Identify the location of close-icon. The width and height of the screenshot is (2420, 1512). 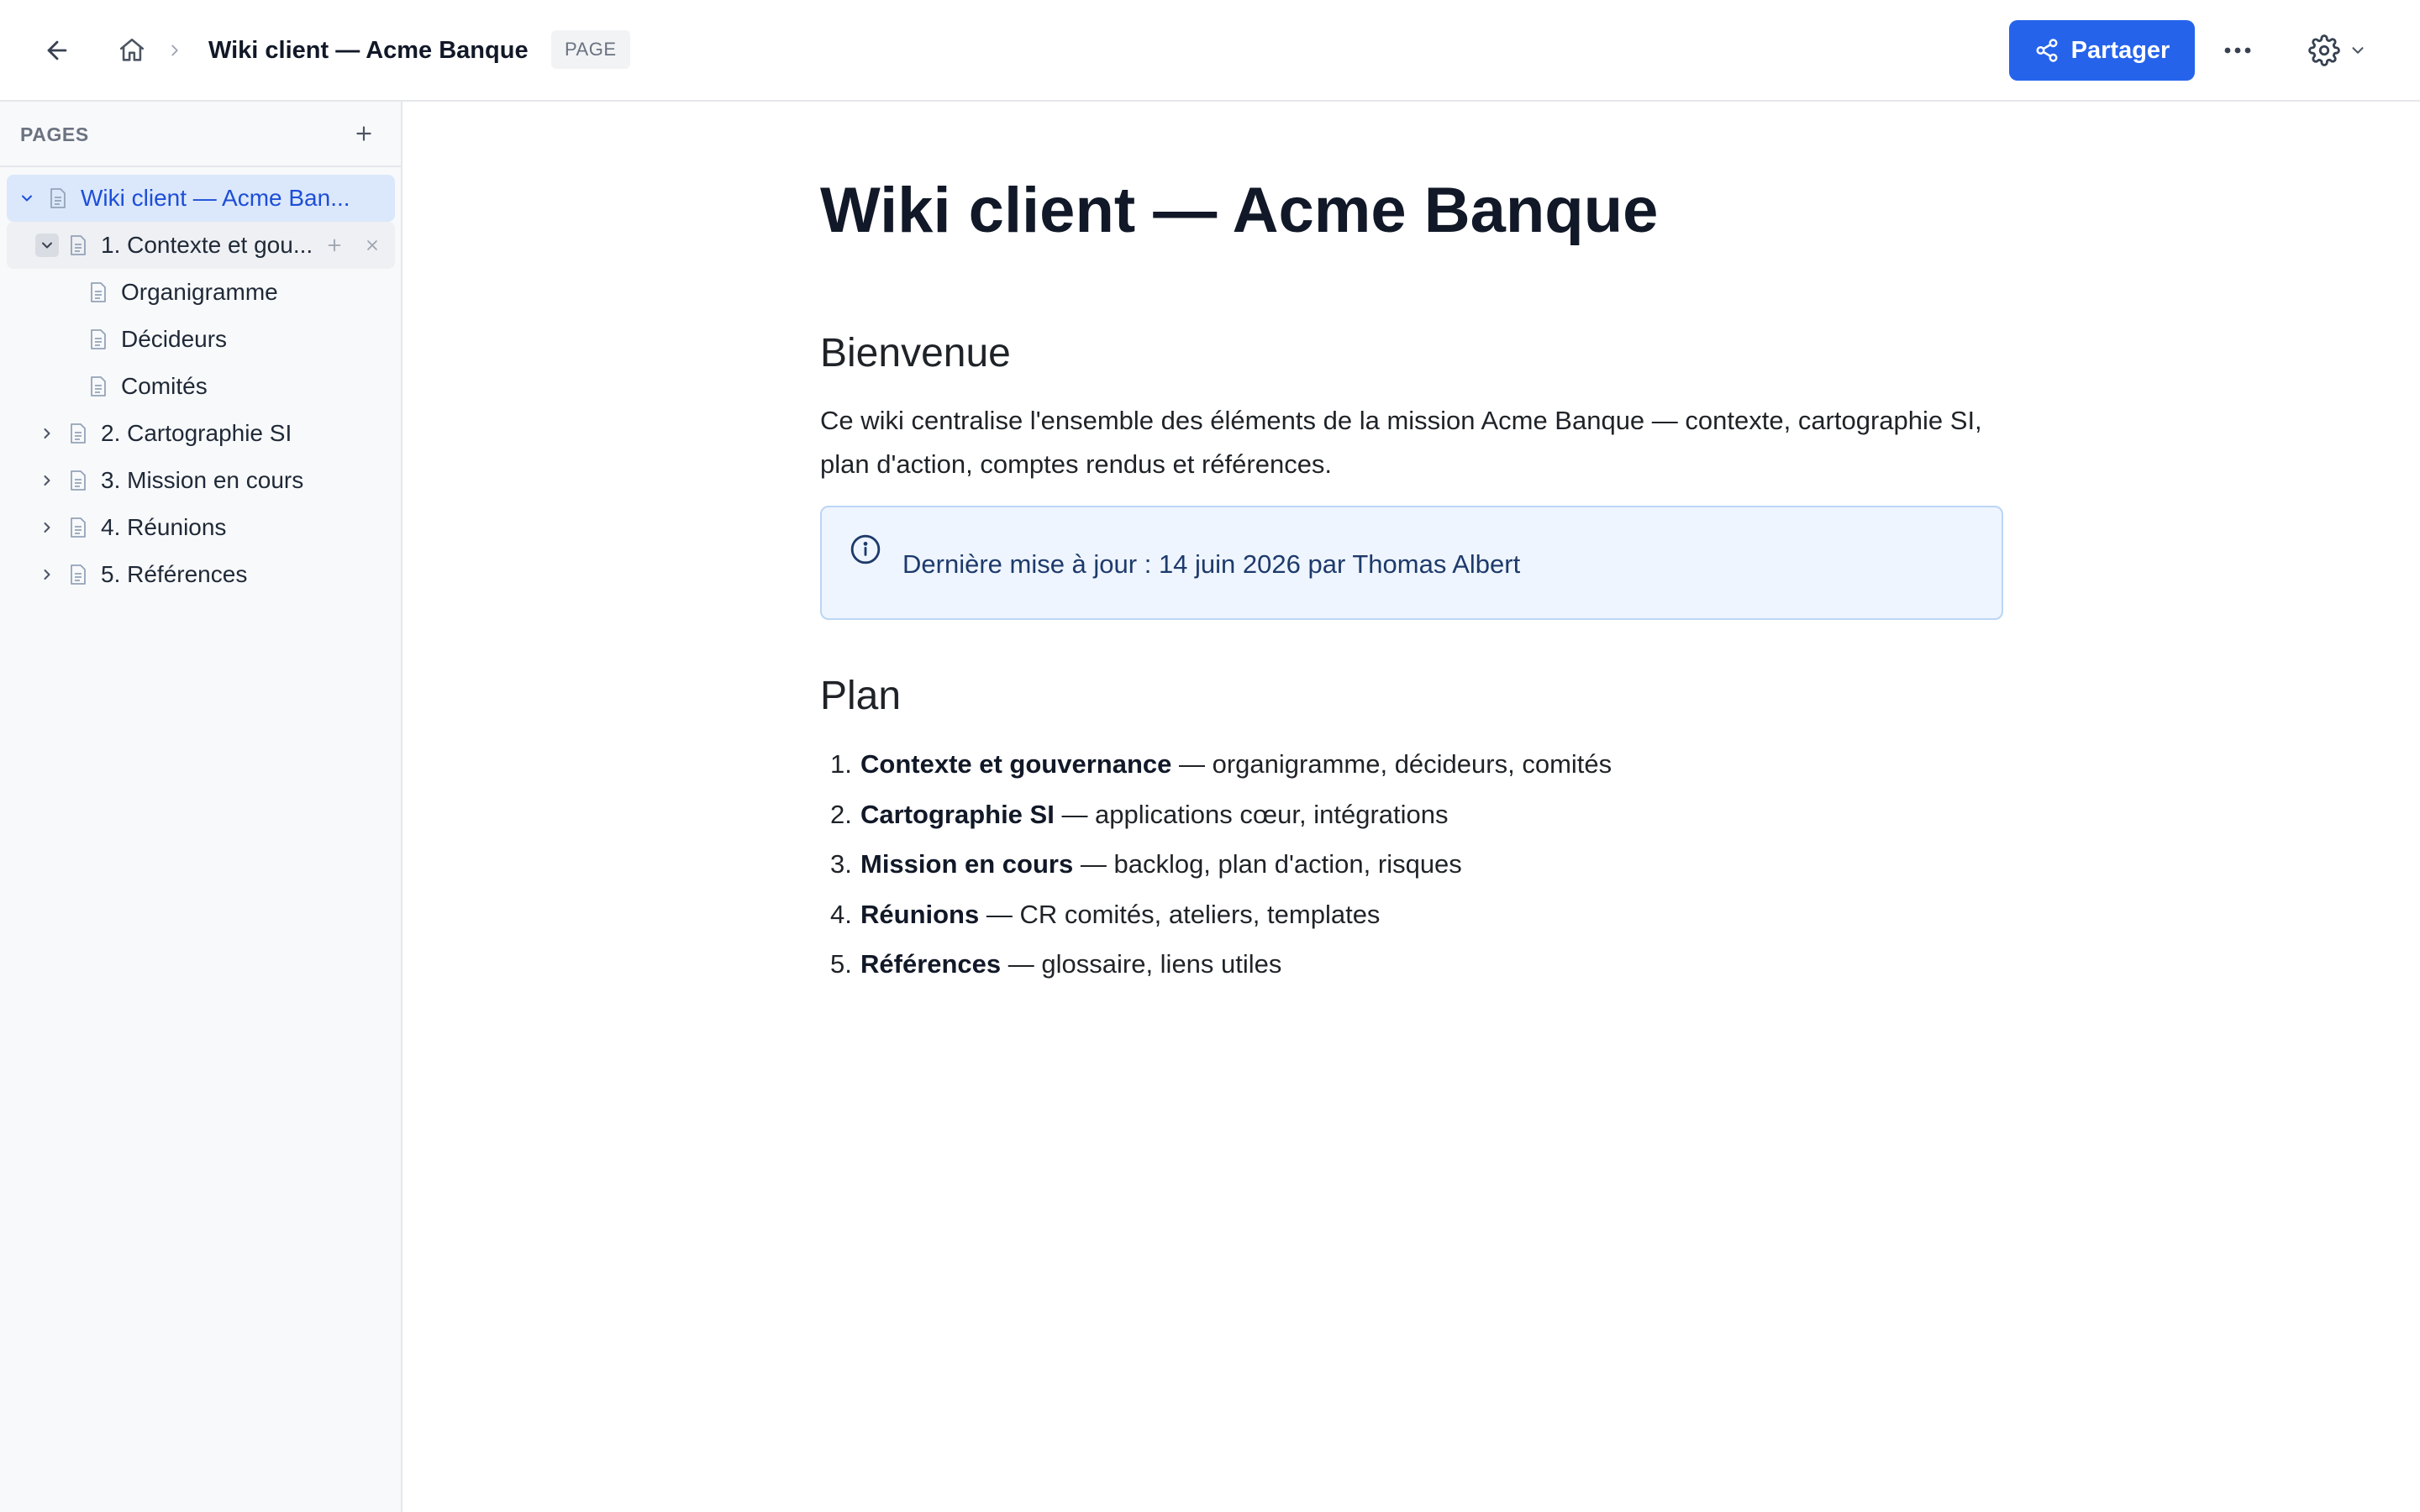
(372, 245).